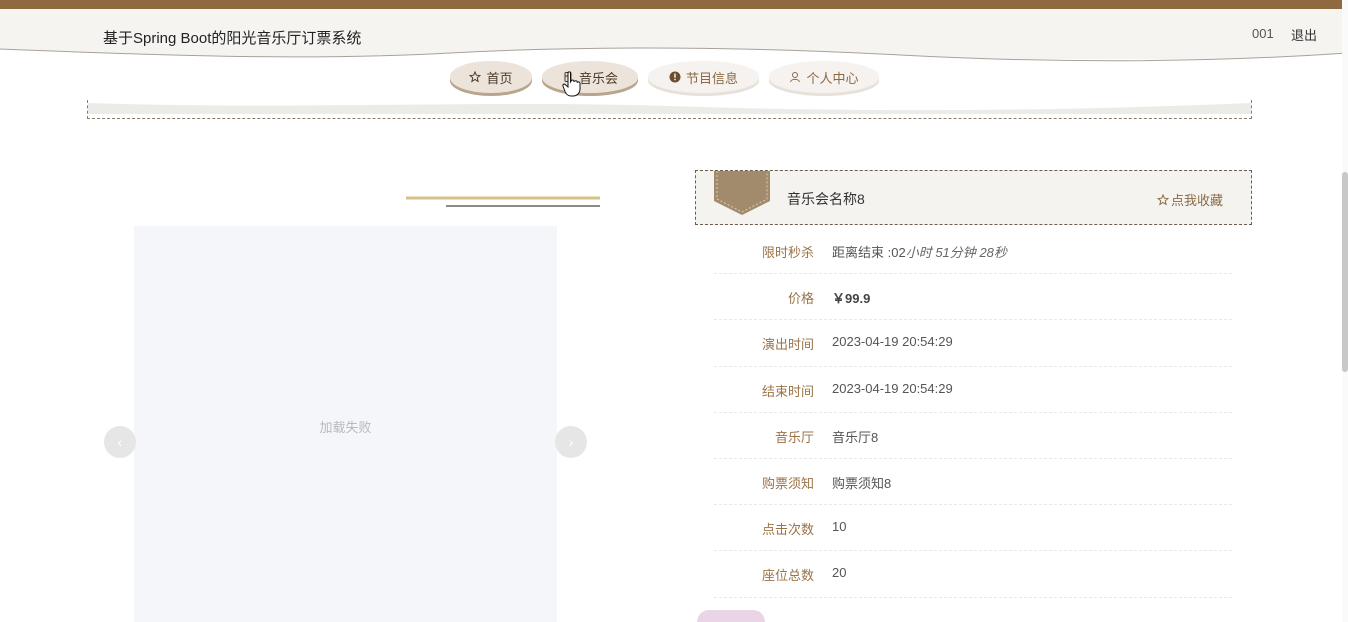 This screenshot has width=1348, height=622. I want to click on hall-value: 音乐厅8, so click(855, 437).